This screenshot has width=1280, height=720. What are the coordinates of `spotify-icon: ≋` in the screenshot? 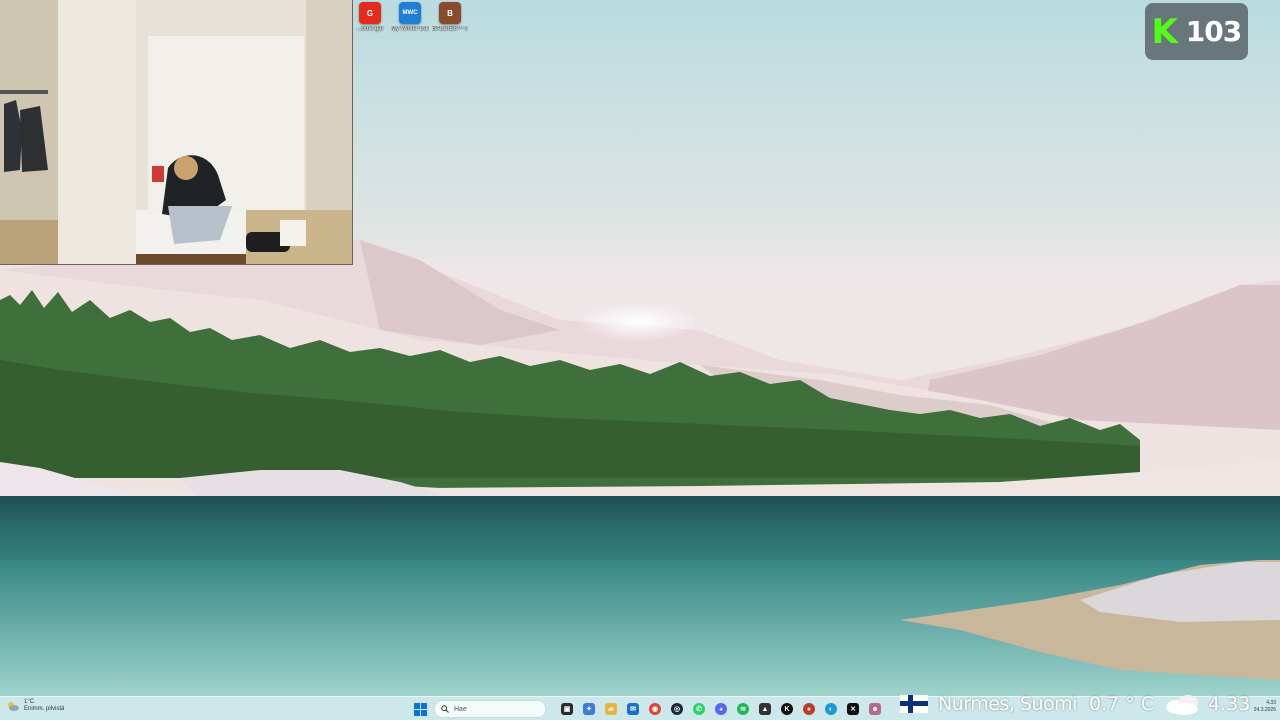 It's located at (743, 709).